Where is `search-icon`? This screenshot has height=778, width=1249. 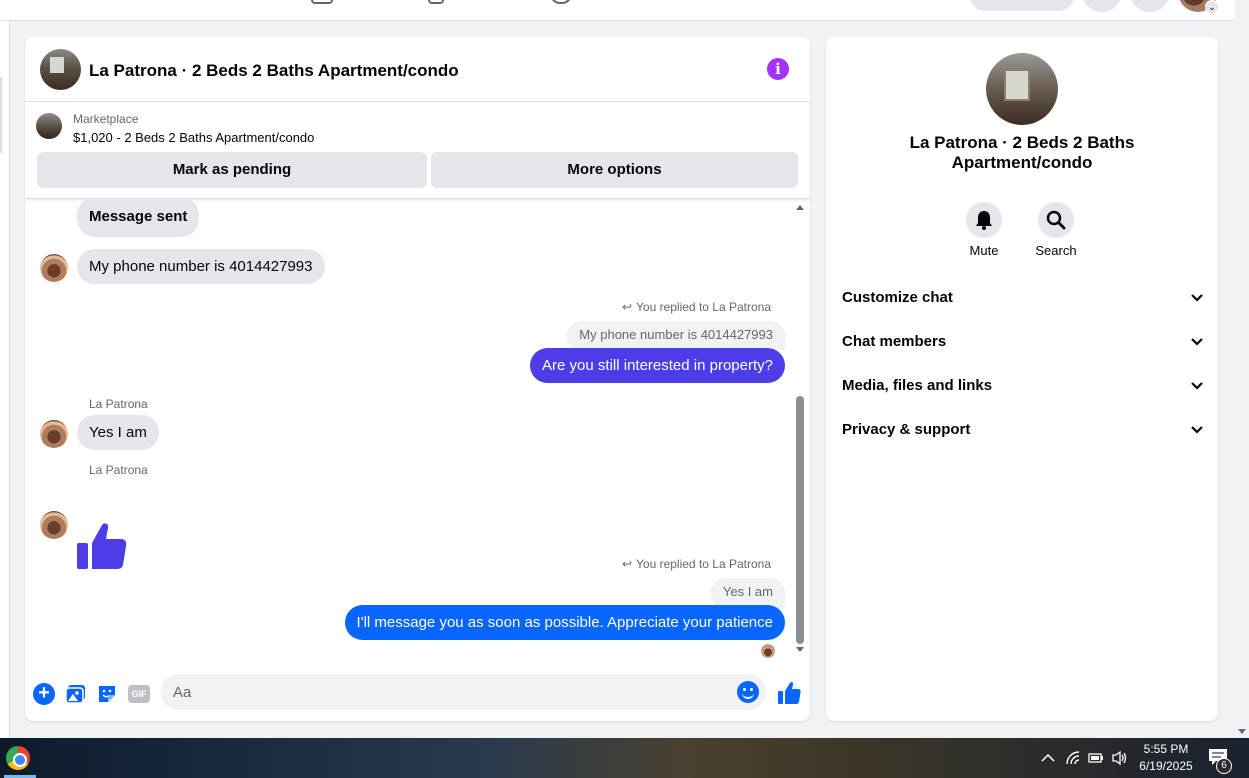
search-icon is located at coordinates (1056, 220).